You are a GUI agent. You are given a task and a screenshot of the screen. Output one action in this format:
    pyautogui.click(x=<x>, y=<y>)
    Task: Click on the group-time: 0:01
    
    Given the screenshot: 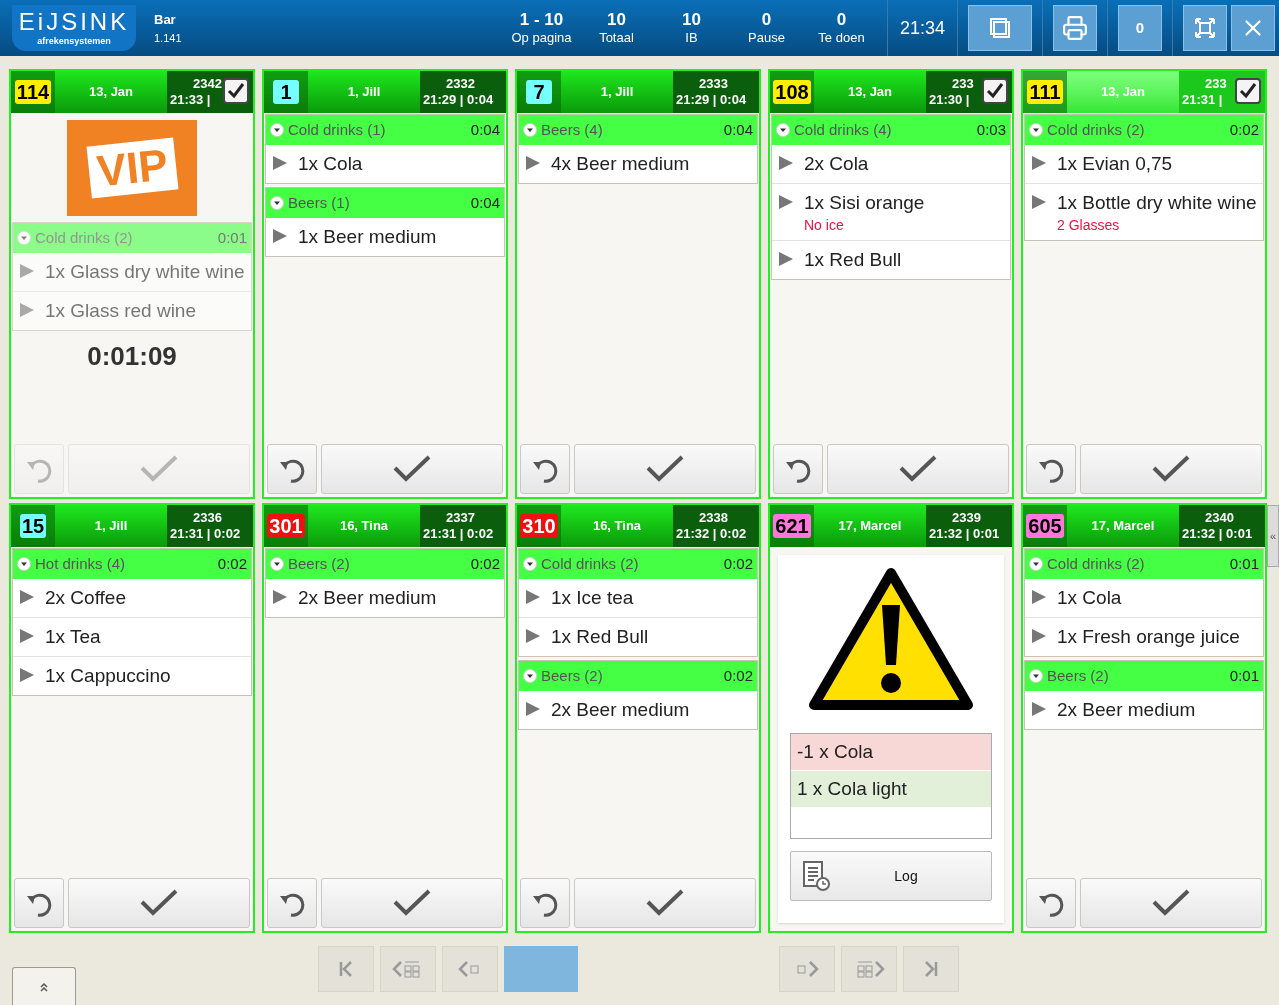 What is the action you would take?
    pyautogui.click(x=1244, y=563)
    